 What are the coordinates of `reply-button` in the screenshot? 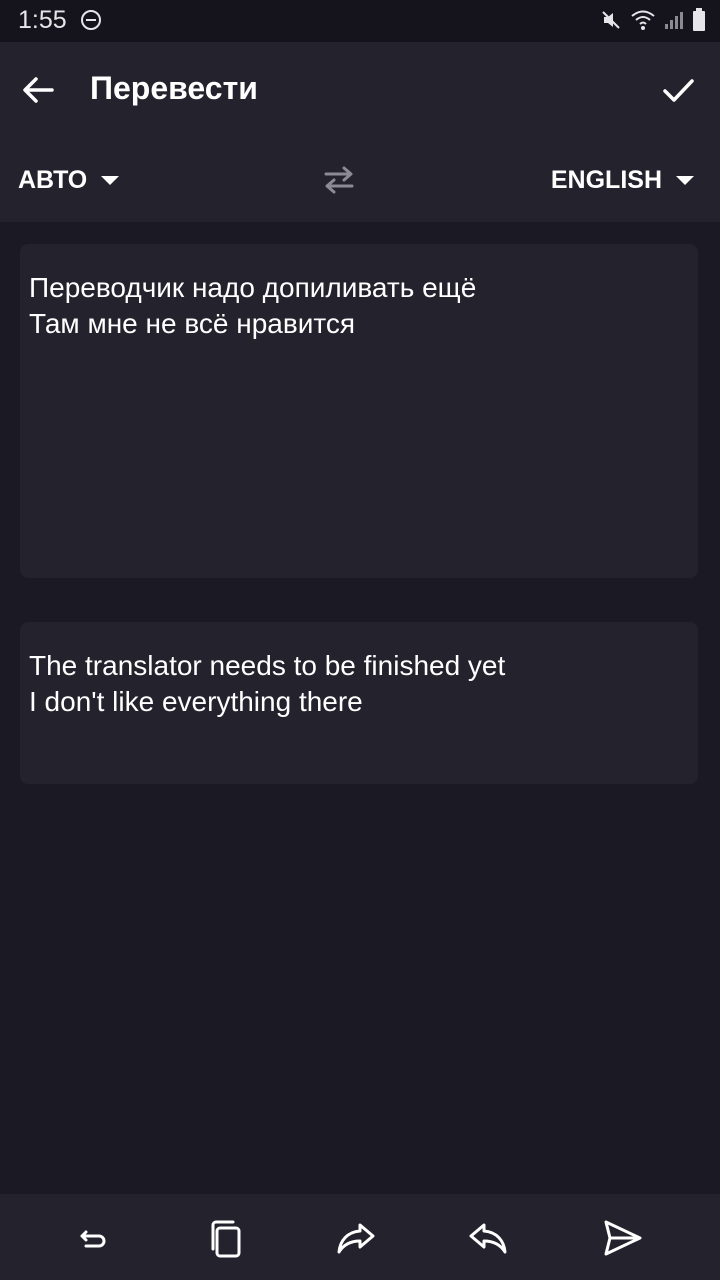 It's located at (488, 1238).